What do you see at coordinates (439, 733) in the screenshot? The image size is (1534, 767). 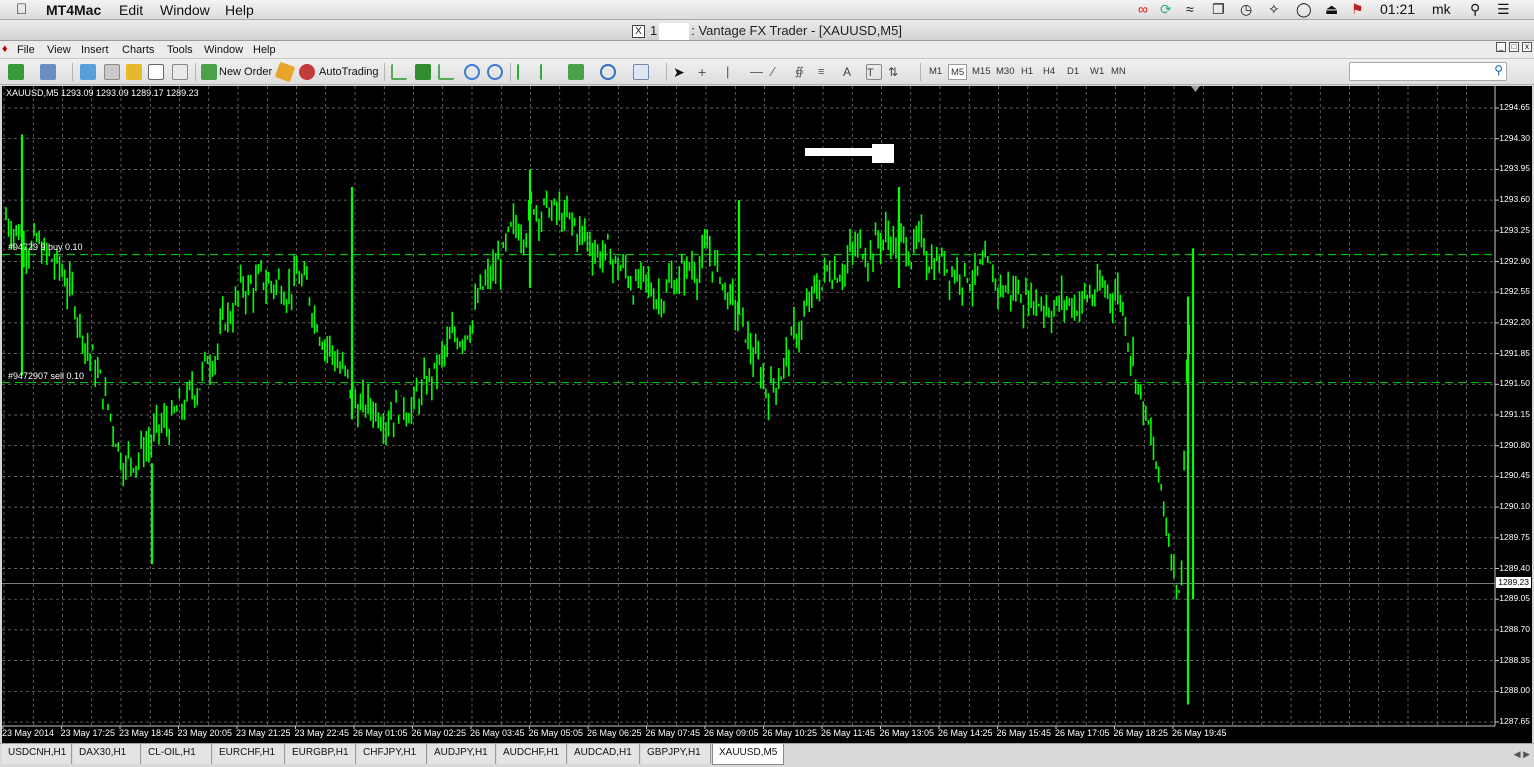 I see `time-tick-label: 26 May 02:25` at bounding box center [439, 733].